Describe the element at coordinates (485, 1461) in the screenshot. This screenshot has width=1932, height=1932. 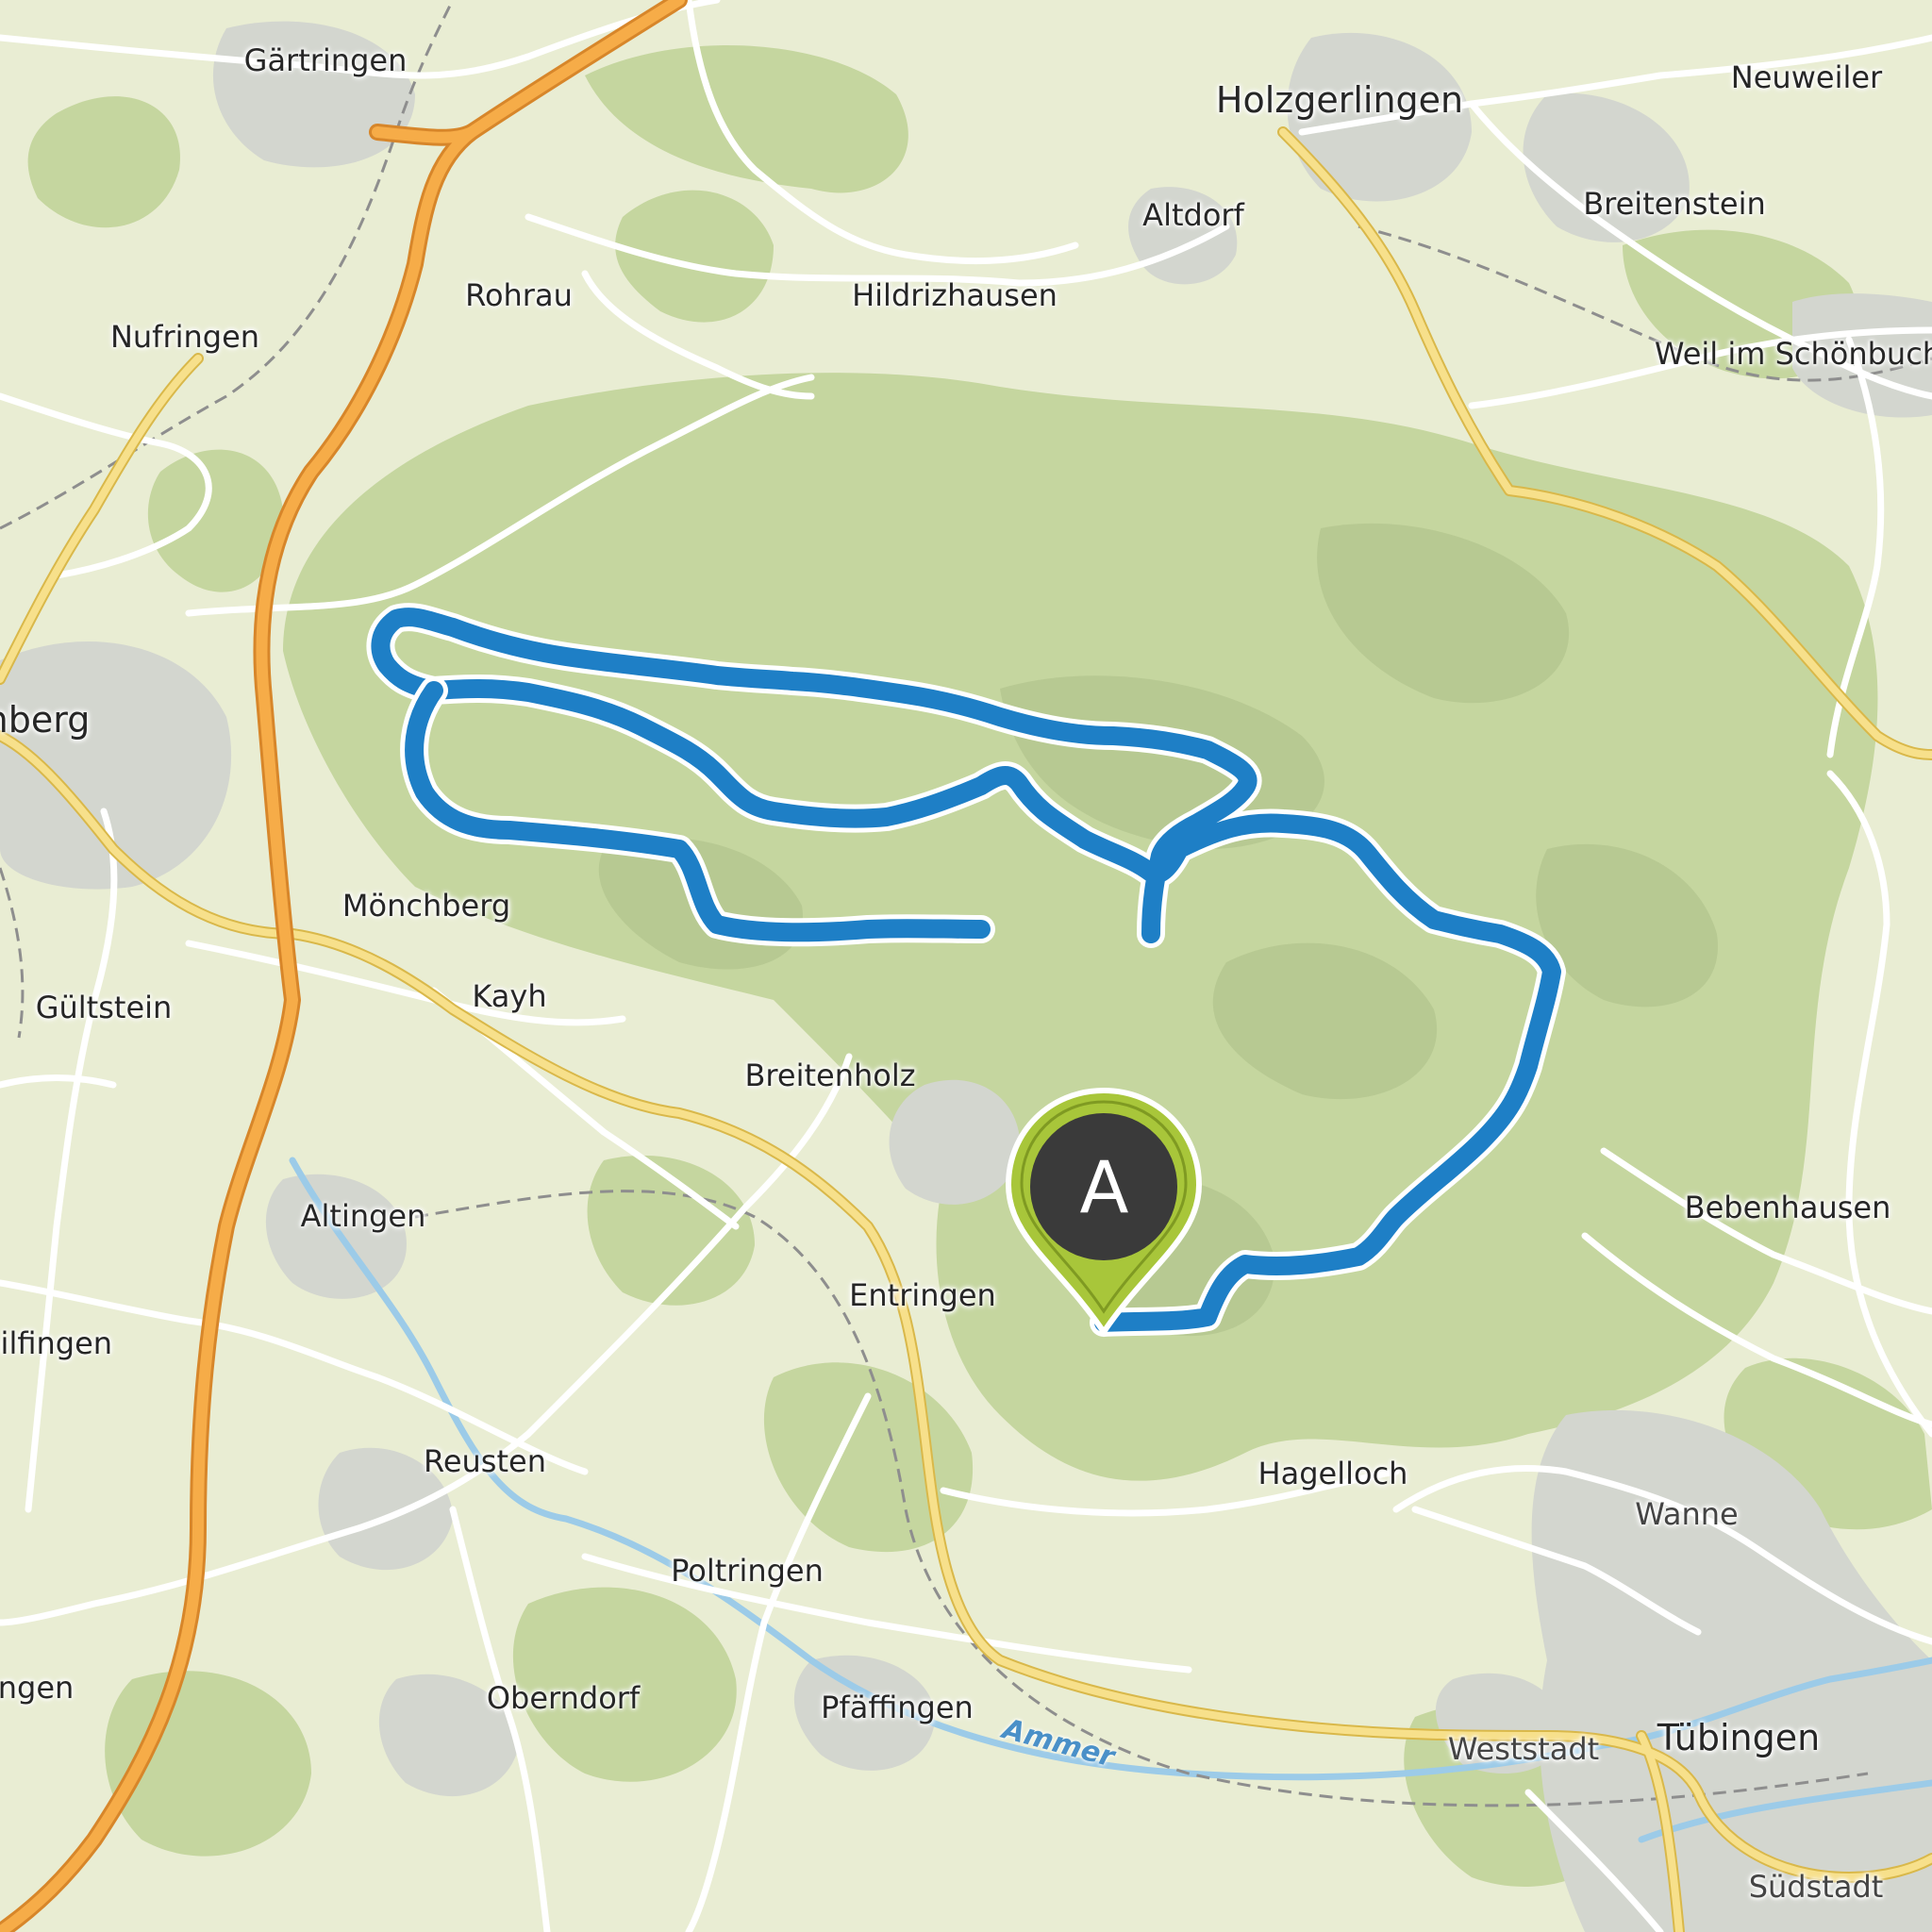
I see `place-label-reusten: Reusten` at that location.